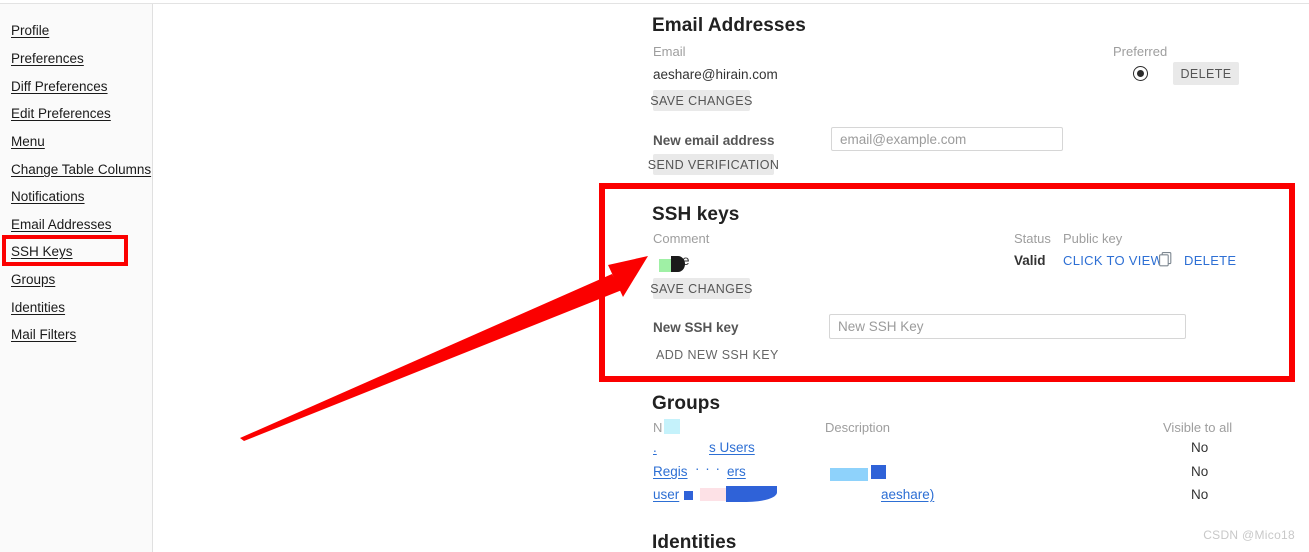 The image size is (1309, 552). What do you see at coordinates (655, 447) in the screenshot?
I see `group-link-row1-prefix: .` at bounding box center [655, 447].